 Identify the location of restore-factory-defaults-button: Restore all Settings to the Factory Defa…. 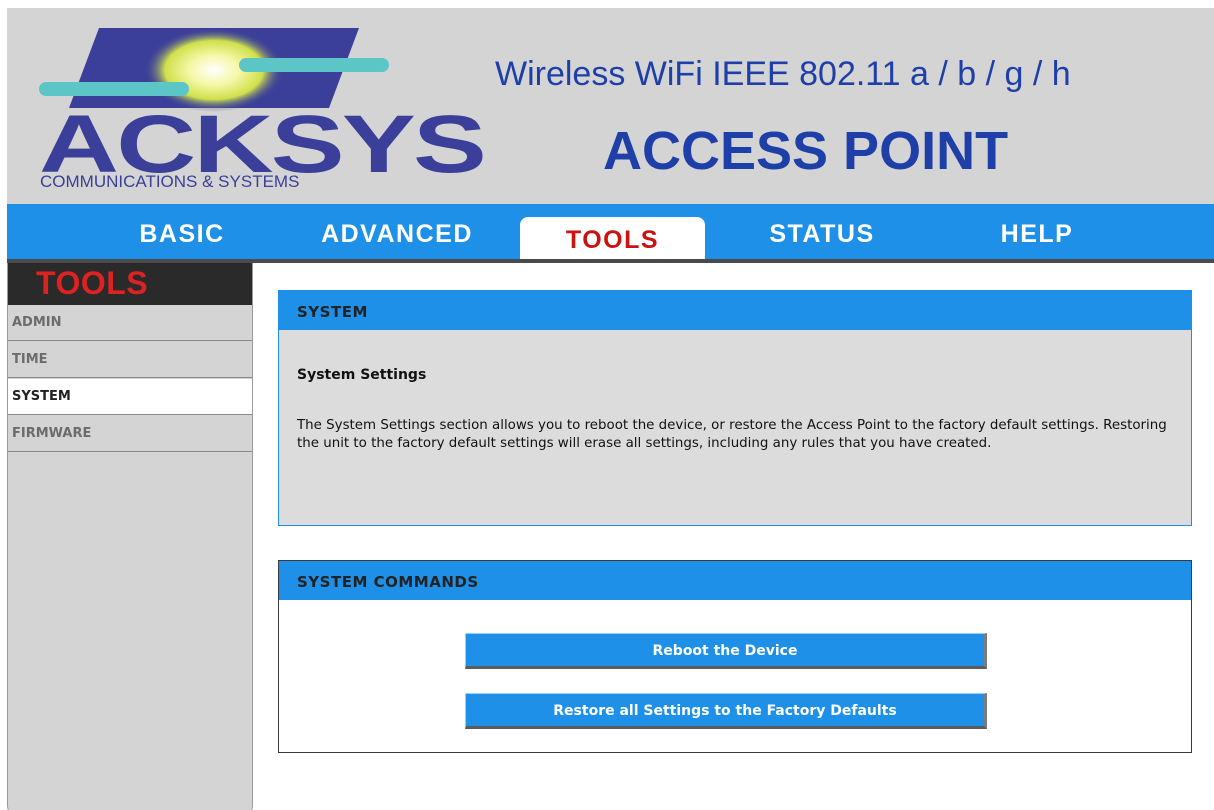
(726, 711).